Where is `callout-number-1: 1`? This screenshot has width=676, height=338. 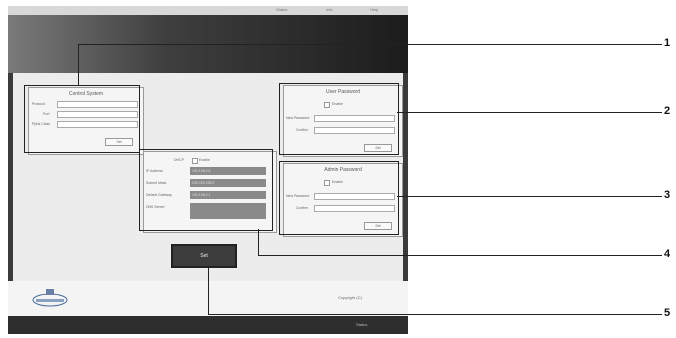 callout-number-1: 1 is located at coordinates (667, 43).